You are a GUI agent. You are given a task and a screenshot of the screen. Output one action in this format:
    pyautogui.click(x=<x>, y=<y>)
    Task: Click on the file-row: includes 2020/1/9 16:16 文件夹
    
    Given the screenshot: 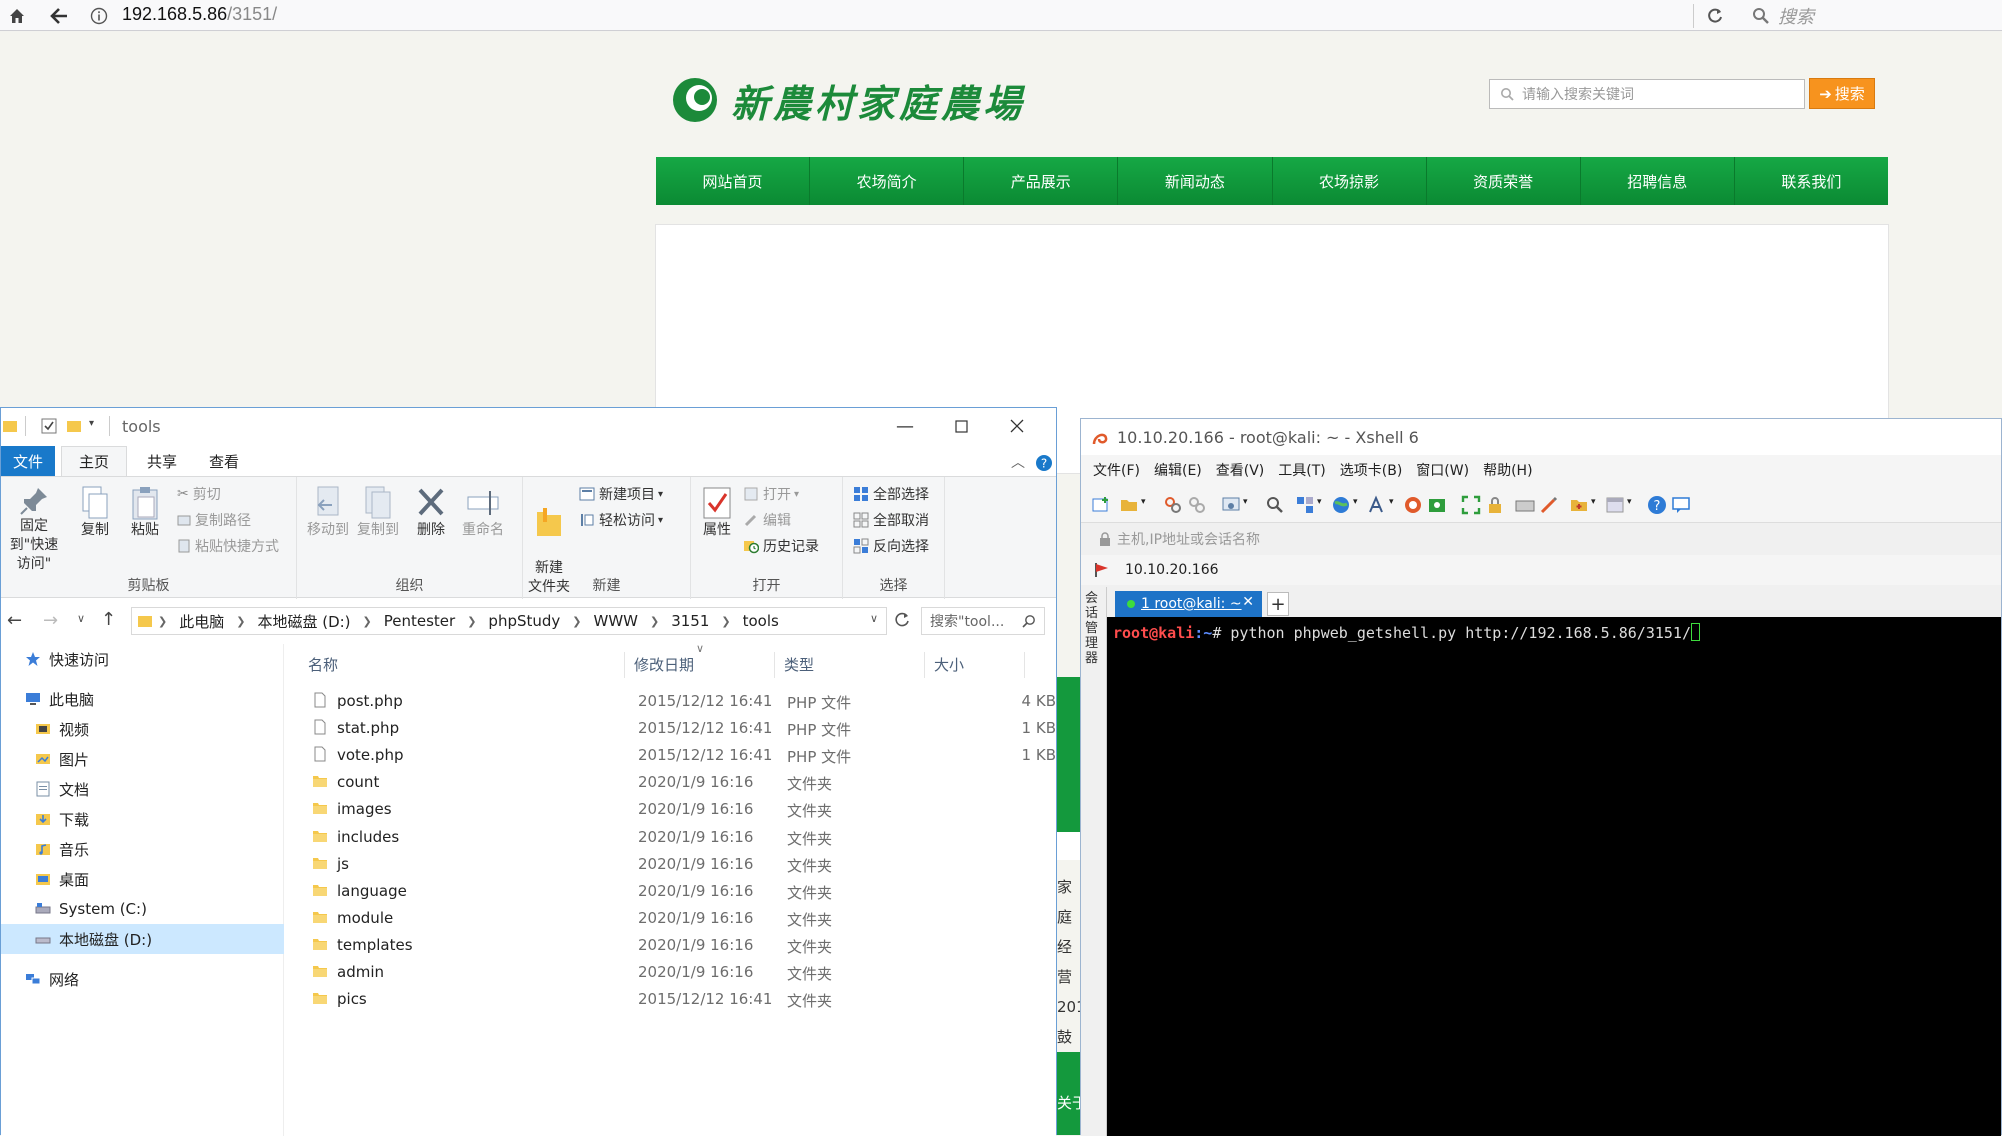 What is the action you would take?
    pyautogui.click(x=670, y=837)
    